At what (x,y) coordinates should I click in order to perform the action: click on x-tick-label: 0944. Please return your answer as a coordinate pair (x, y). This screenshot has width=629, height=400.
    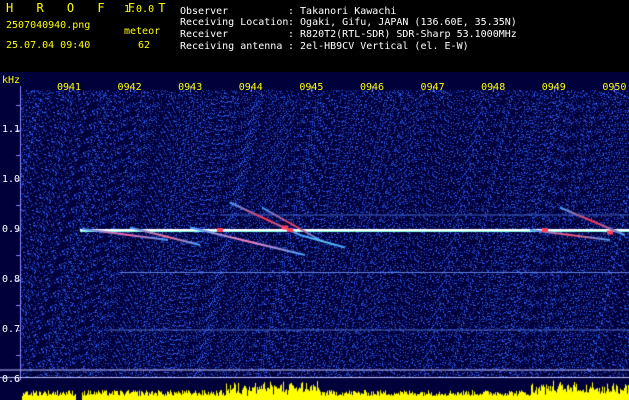
    Looking at the image, I should click on (250, 87).